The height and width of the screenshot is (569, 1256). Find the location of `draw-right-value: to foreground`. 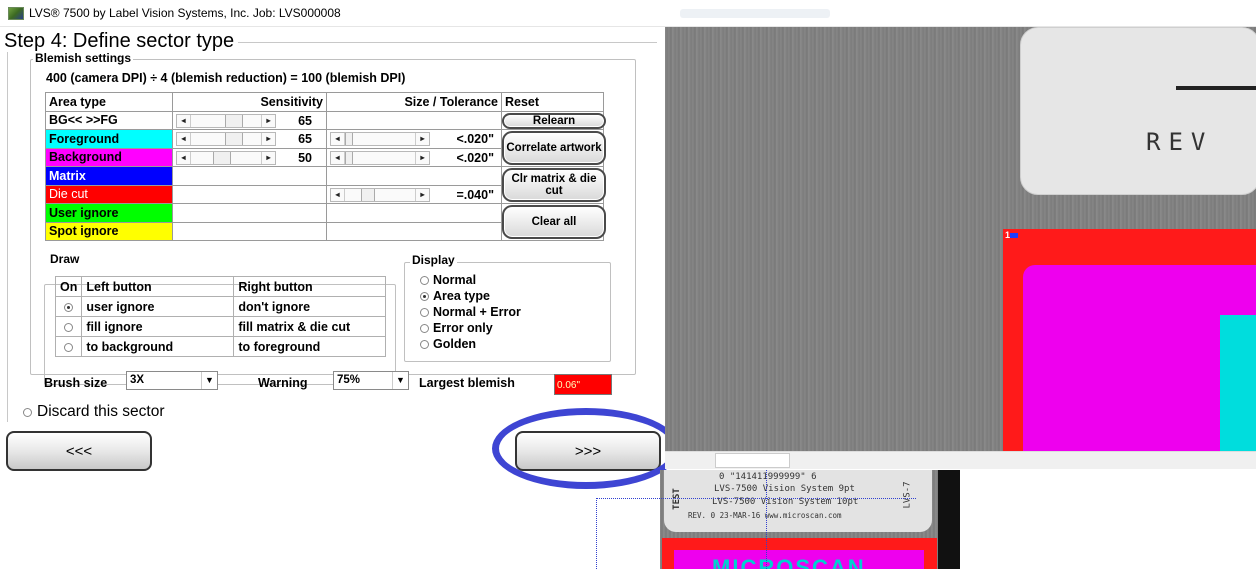

draw-right-value: to foreground is located at coordinates (310, 346).